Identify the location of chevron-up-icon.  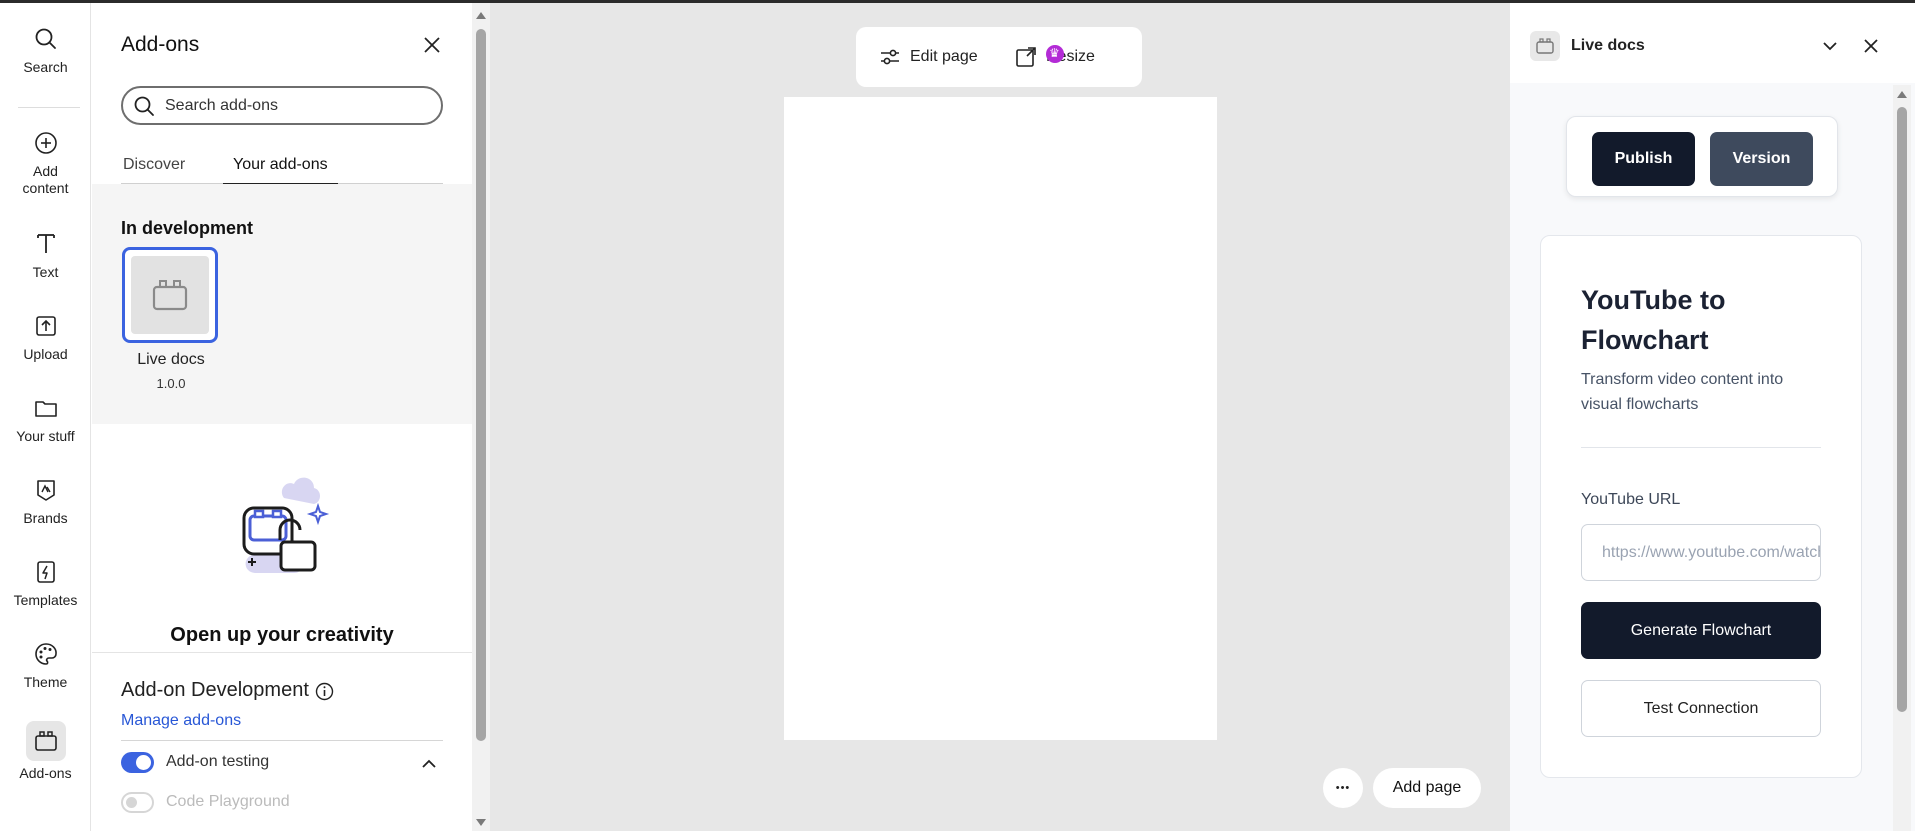
(429, 764).